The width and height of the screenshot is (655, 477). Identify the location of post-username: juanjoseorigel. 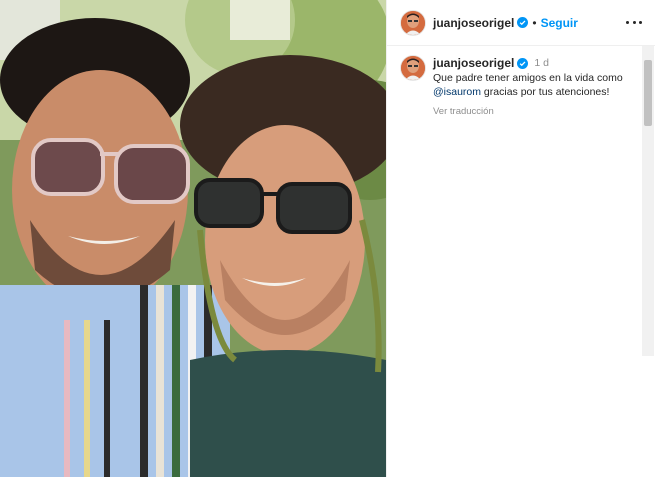
(473, 23).